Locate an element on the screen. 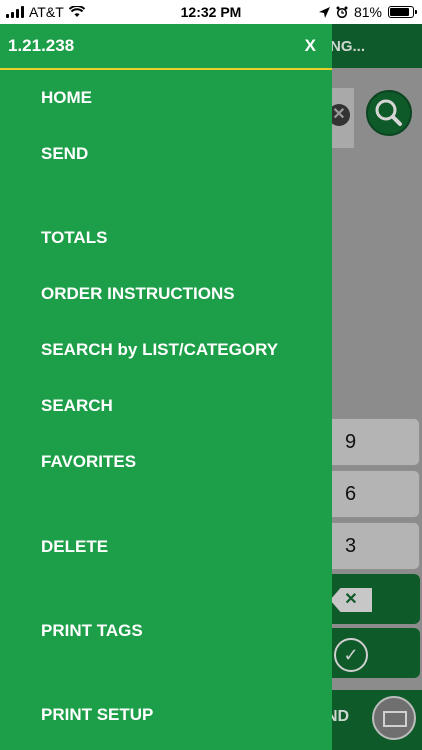  drawer-header: 1.21.238 X is located at coordinates (166, 46).